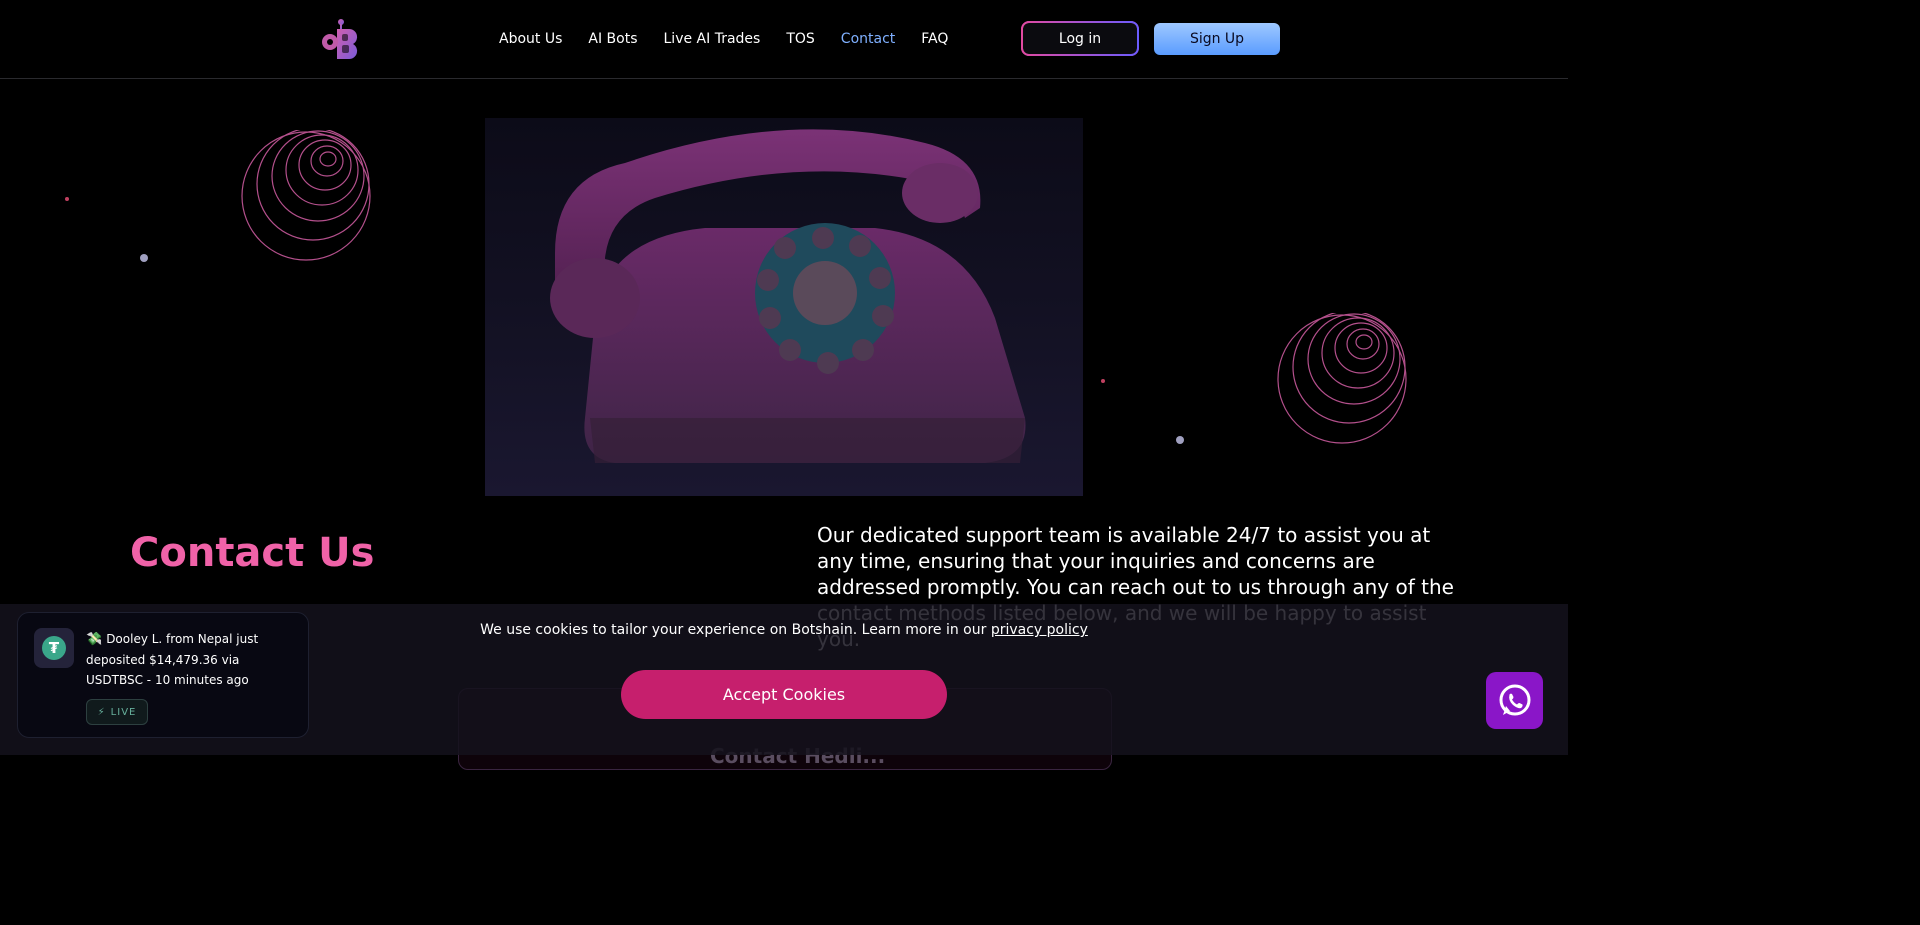 The image size is (1920, 925). I want to click on whatsapp-icon, so click(1514, 699).